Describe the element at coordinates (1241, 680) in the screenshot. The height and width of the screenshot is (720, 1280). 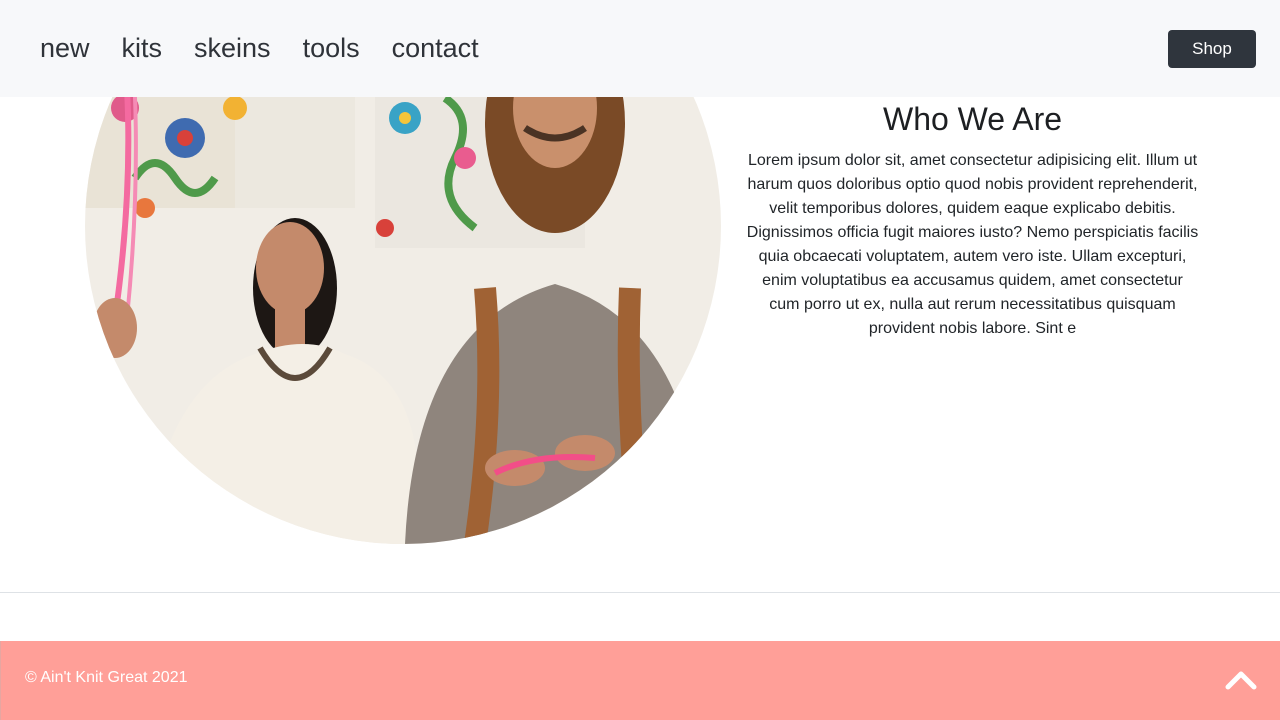
I see `chevron-up-icon` at that location.